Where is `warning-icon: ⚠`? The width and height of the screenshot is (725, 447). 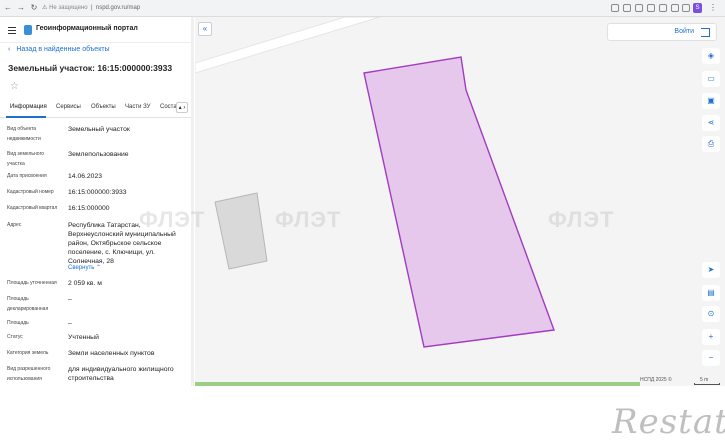
warning-icon: ⚠ is located at coordinates (45, 8).